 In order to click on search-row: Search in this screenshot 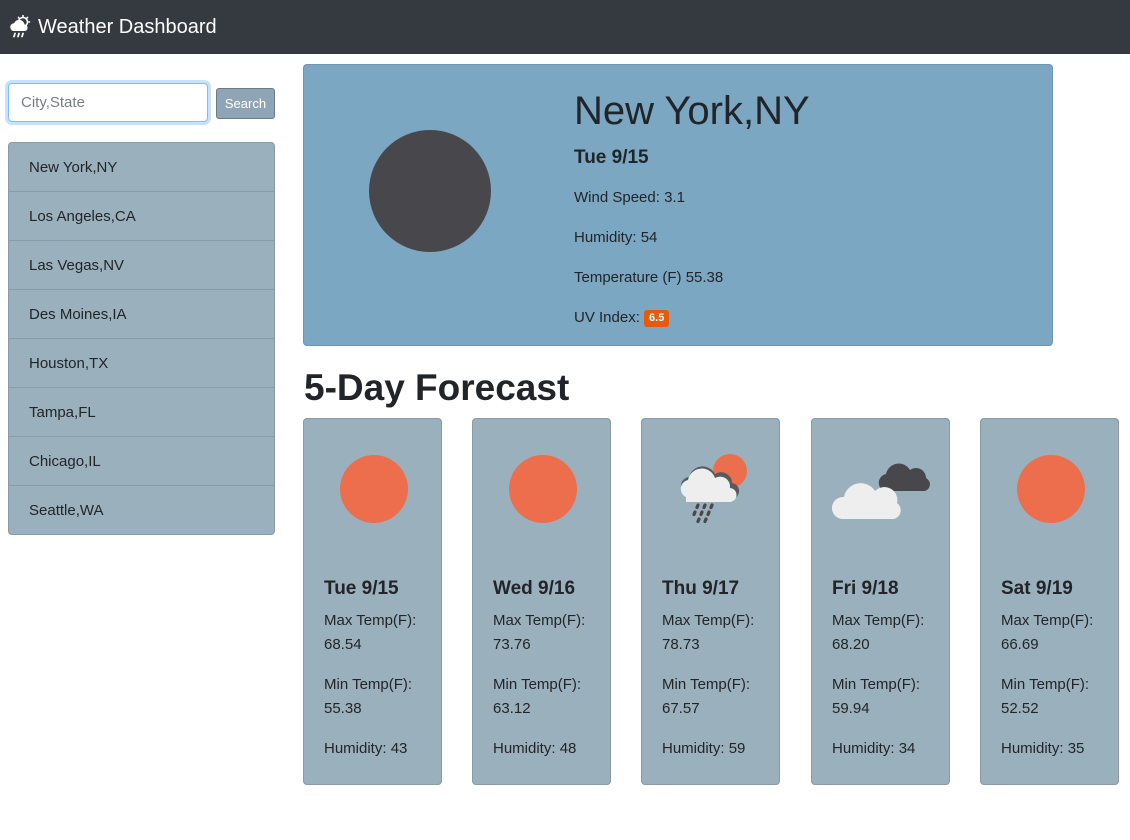, I will do `click(141, 102)`.